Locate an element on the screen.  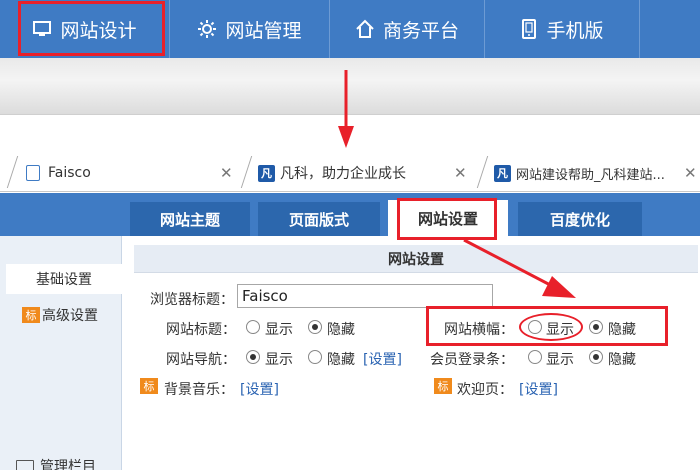
app-header: 网站主题 页面版式 网站设置 百度优化 is located at coordinates (350, 214).